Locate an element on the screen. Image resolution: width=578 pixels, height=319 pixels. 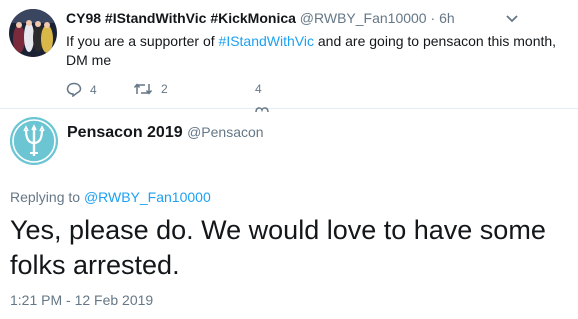
author-handle: @RWBY_Fan10000 is located at coordinates (363, 18).